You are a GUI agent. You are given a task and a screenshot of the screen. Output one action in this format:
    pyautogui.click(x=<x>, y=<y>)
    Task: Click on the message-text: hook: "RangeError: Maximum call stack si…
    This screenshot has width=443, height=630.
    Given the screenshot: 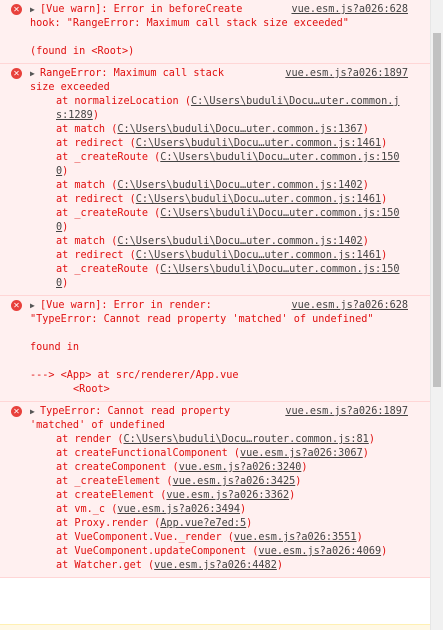 What is the action you would take?
    pyautogui.click(x=189, y=23)
    